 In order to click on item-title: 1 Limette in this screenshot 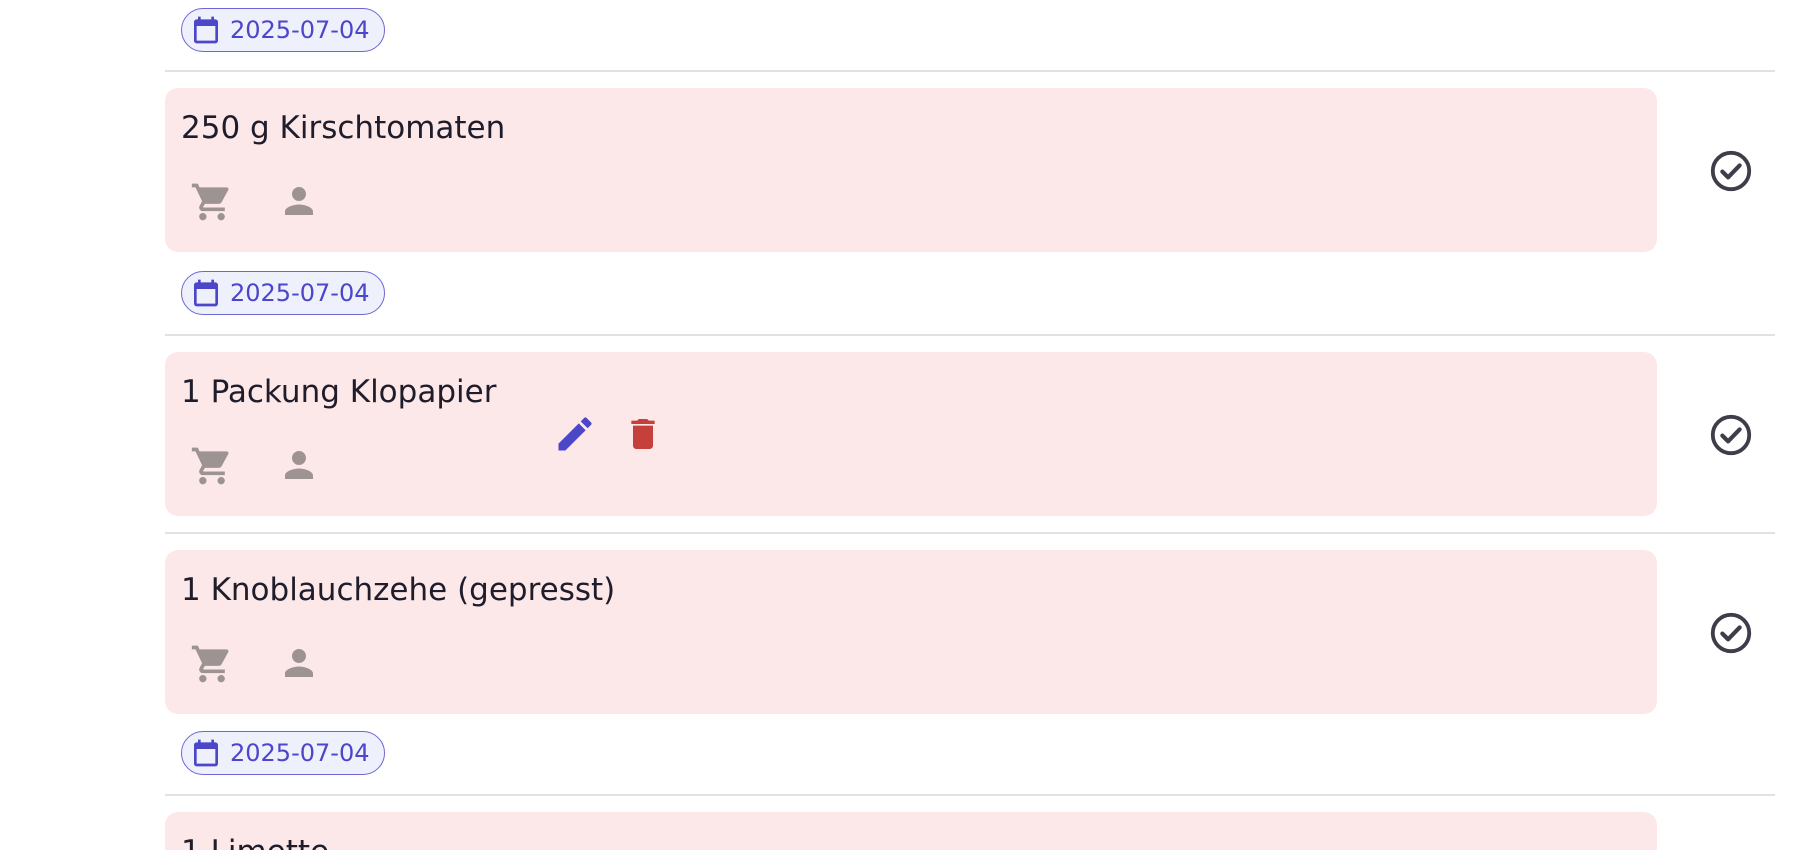, I will do `click(255, 842)`.